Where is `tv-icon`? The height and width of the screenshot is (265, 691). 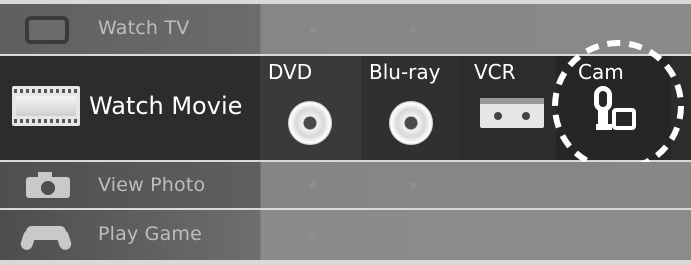 tv-icon is located at coordinates (47, 30).